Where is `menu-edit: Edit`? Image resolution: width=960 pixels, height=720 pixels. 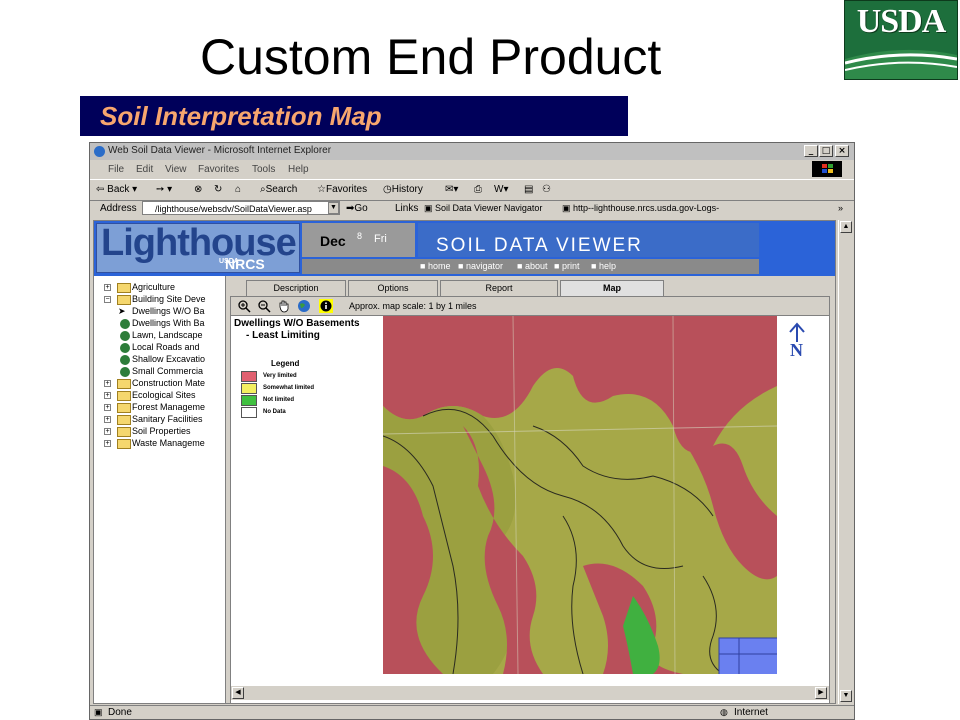
menu-edit: Edit is located at coordinates (144, 169).